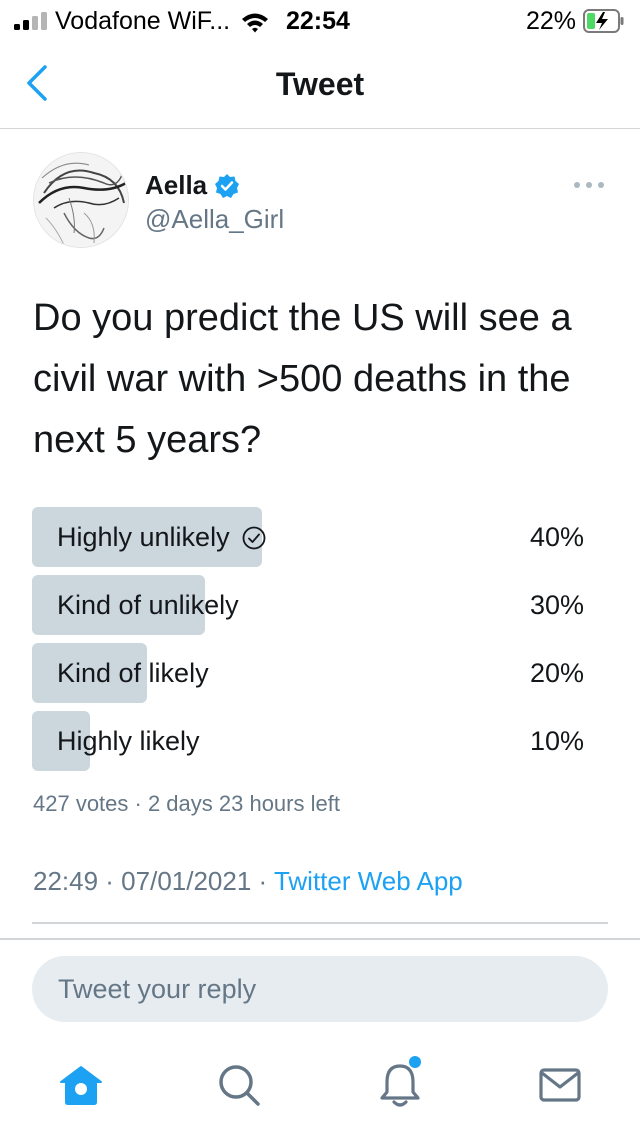 The width and height of the screenshot is (640, 1136). Describe the element at coordinates (308, 673) in the screenshot. I see `poll-option: Kind of likely 20%` at that location.